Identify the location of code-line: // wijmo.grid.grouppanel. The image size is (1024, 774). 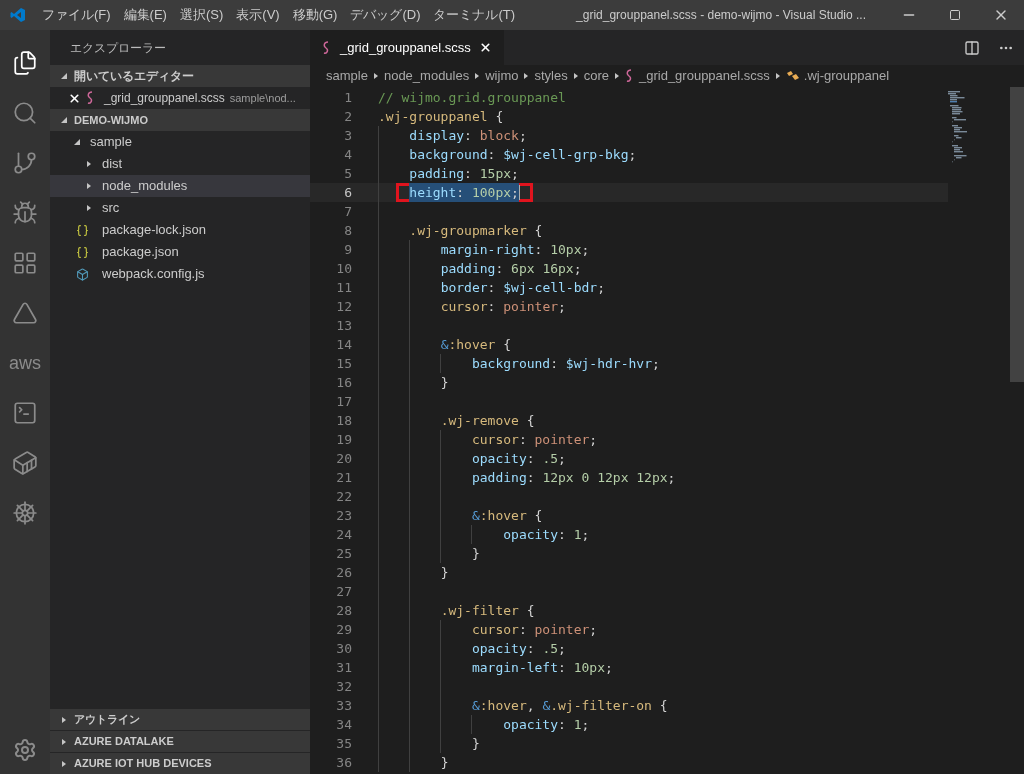
(472, 97).